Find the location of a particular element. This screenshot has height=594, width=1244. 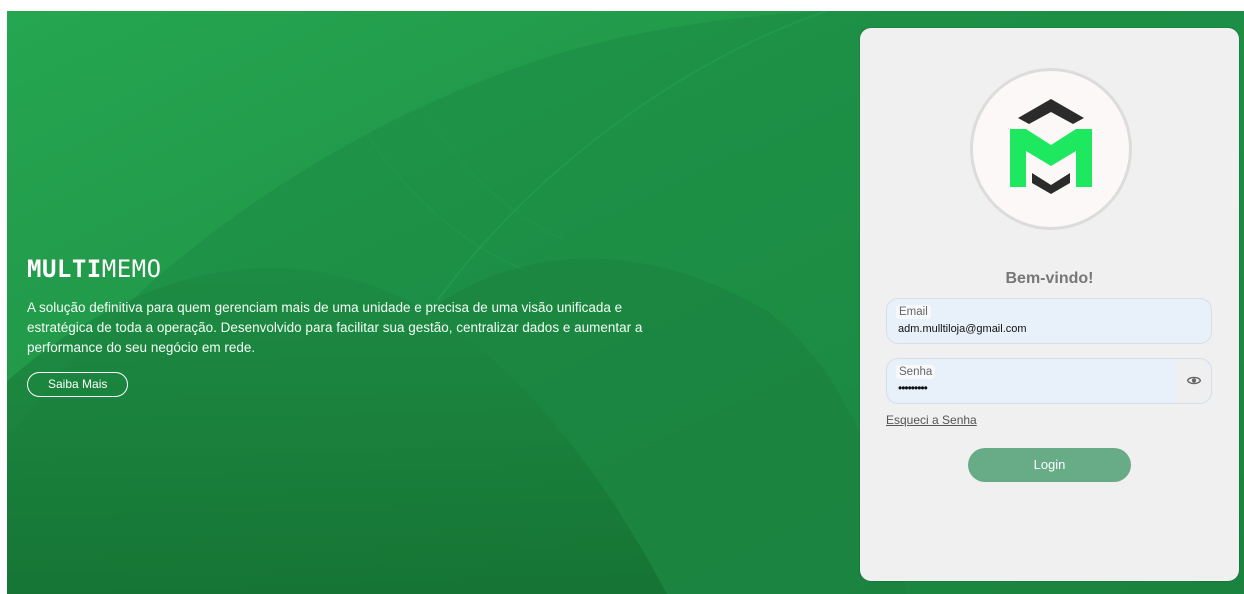

brand-title: MULTIMEMO is located at coordinates (337, 269).